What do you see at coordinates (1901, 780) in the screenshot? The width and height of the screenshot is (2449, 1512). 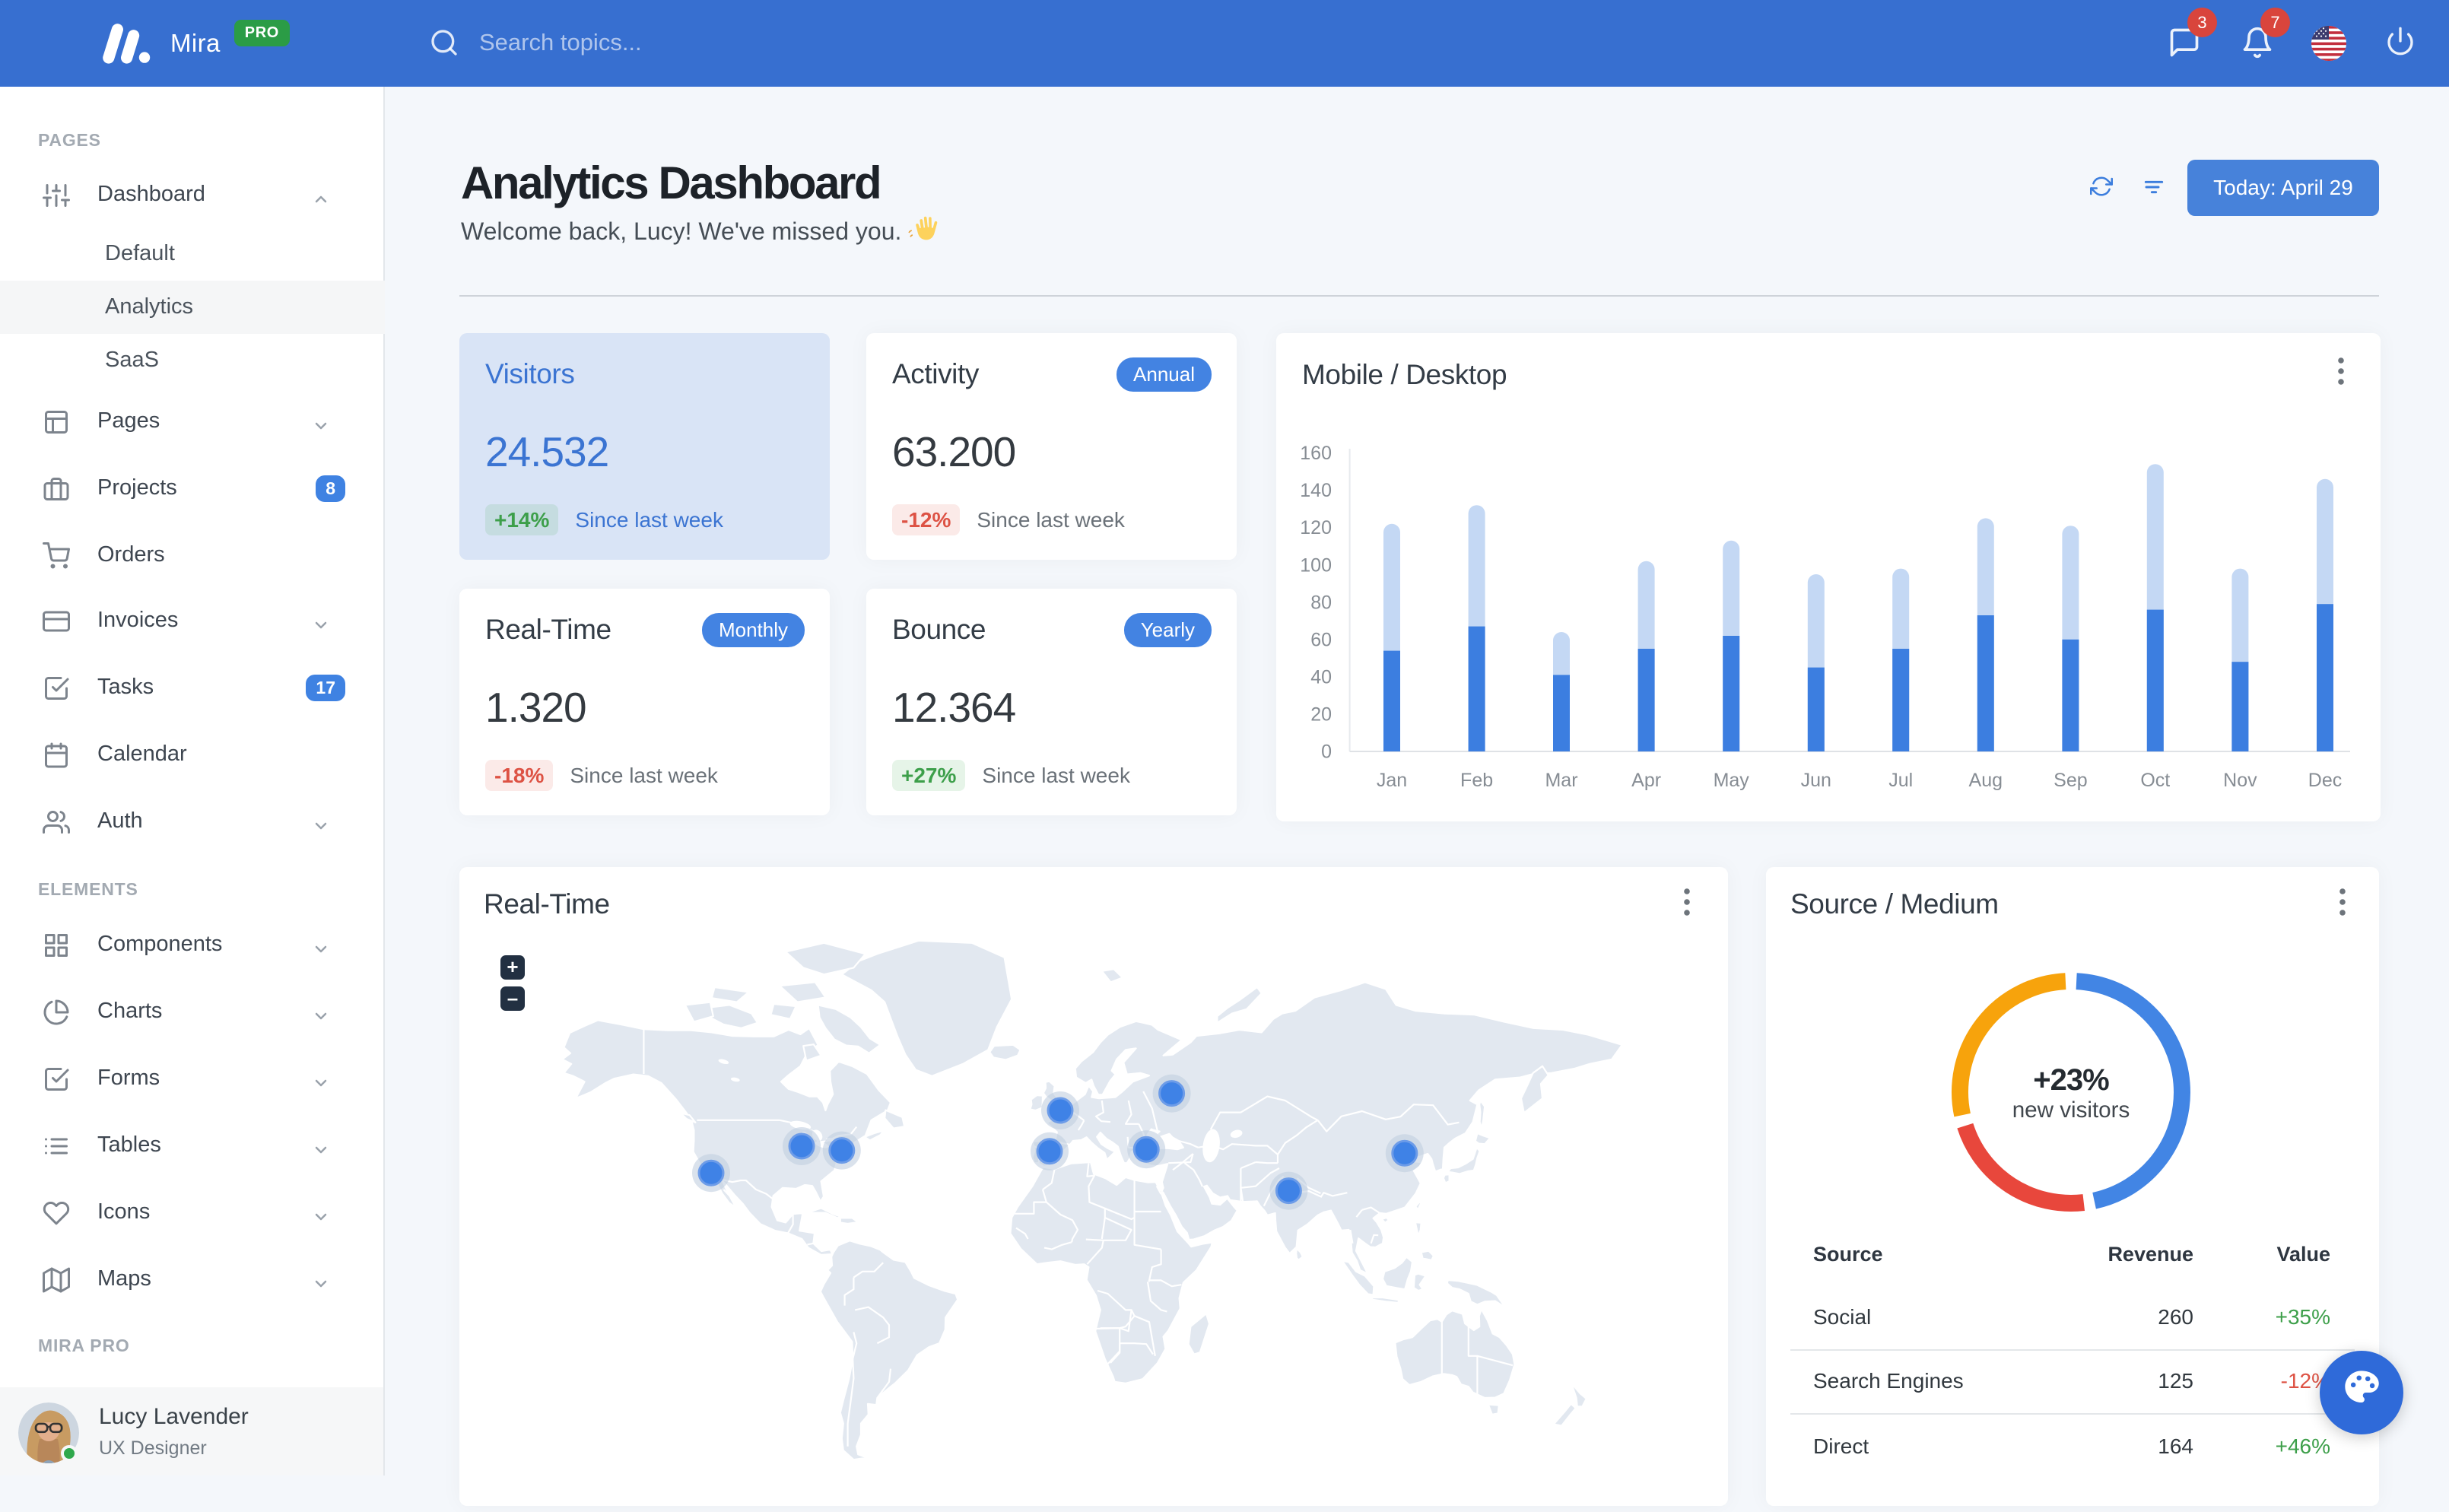 I see `svg-text: Jul` at bounding box center [1901, 780].